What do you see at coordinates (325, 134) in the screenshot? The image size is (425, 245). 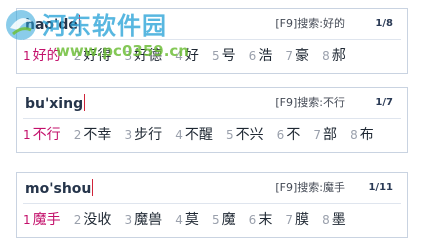 I see `candidate-item: 7部` at bounding box center [325, 134].